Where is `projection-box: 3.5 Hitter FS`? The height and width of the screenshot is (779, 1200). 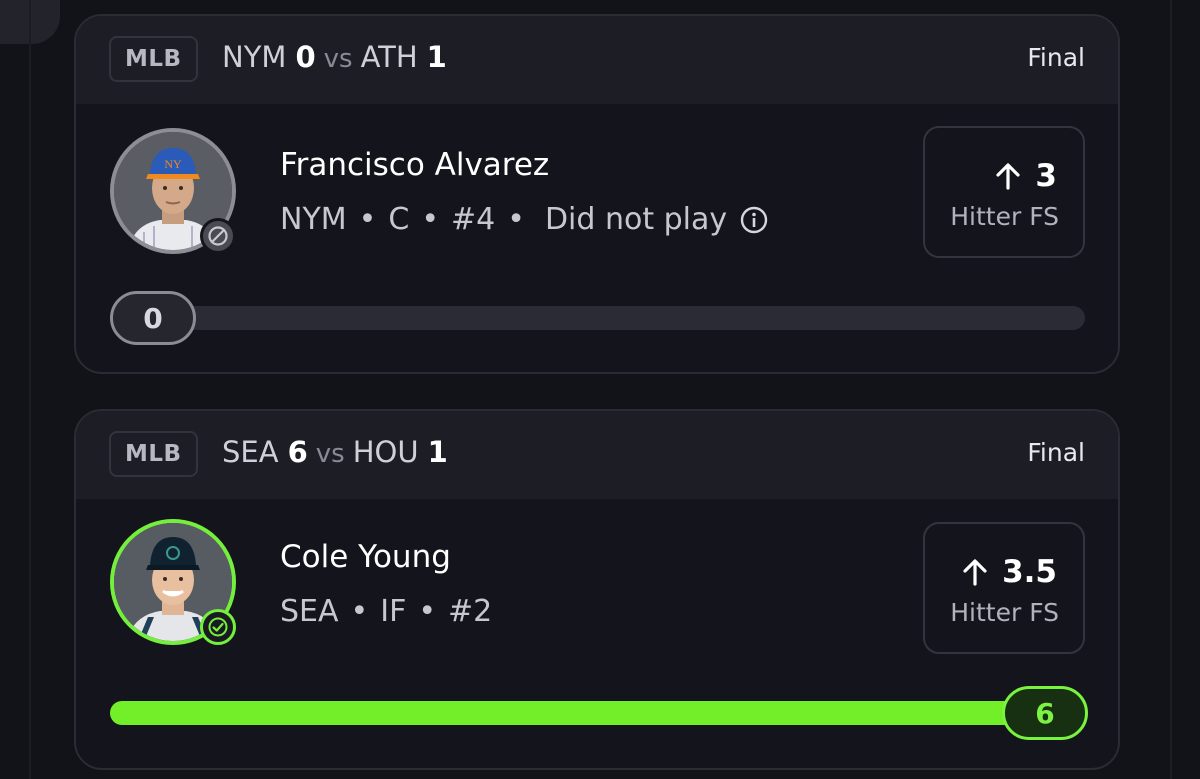 projection-box: 3.5 Hitter FS is located at coordinates (1004, 588).